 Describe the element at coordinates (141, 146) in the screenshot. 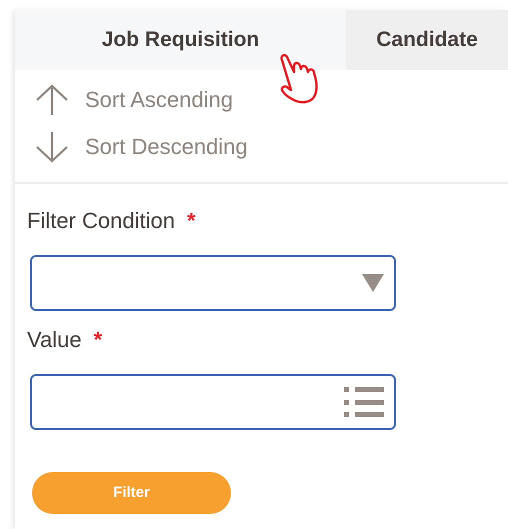

I see `sort-option: Sort Descending` at that location.